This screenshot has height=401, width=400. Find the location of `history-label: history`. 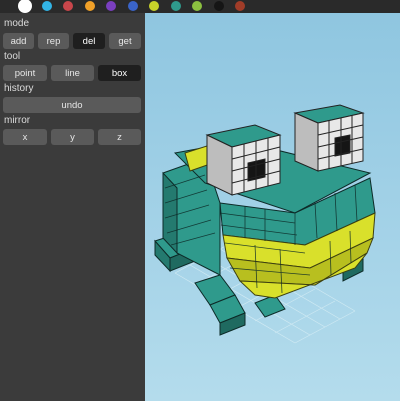

history-label: history is located at coordinates (19, 88).